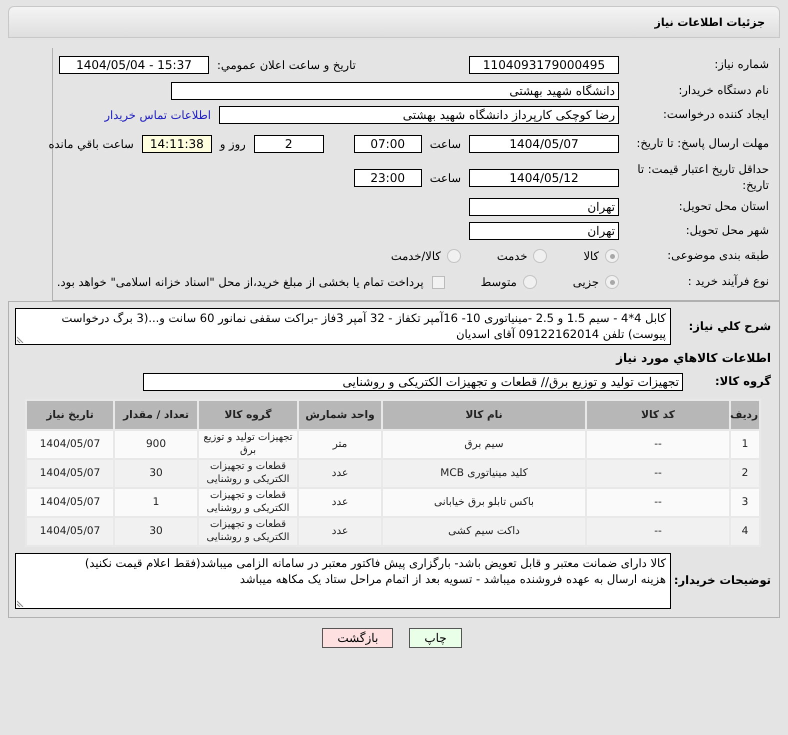 The width and height of the screenshot is (788, 735). What do you see at coordinates (544, 144) in the screenshot?
I see `date-field: 1404/05/07` at bounding box center [544, 144].